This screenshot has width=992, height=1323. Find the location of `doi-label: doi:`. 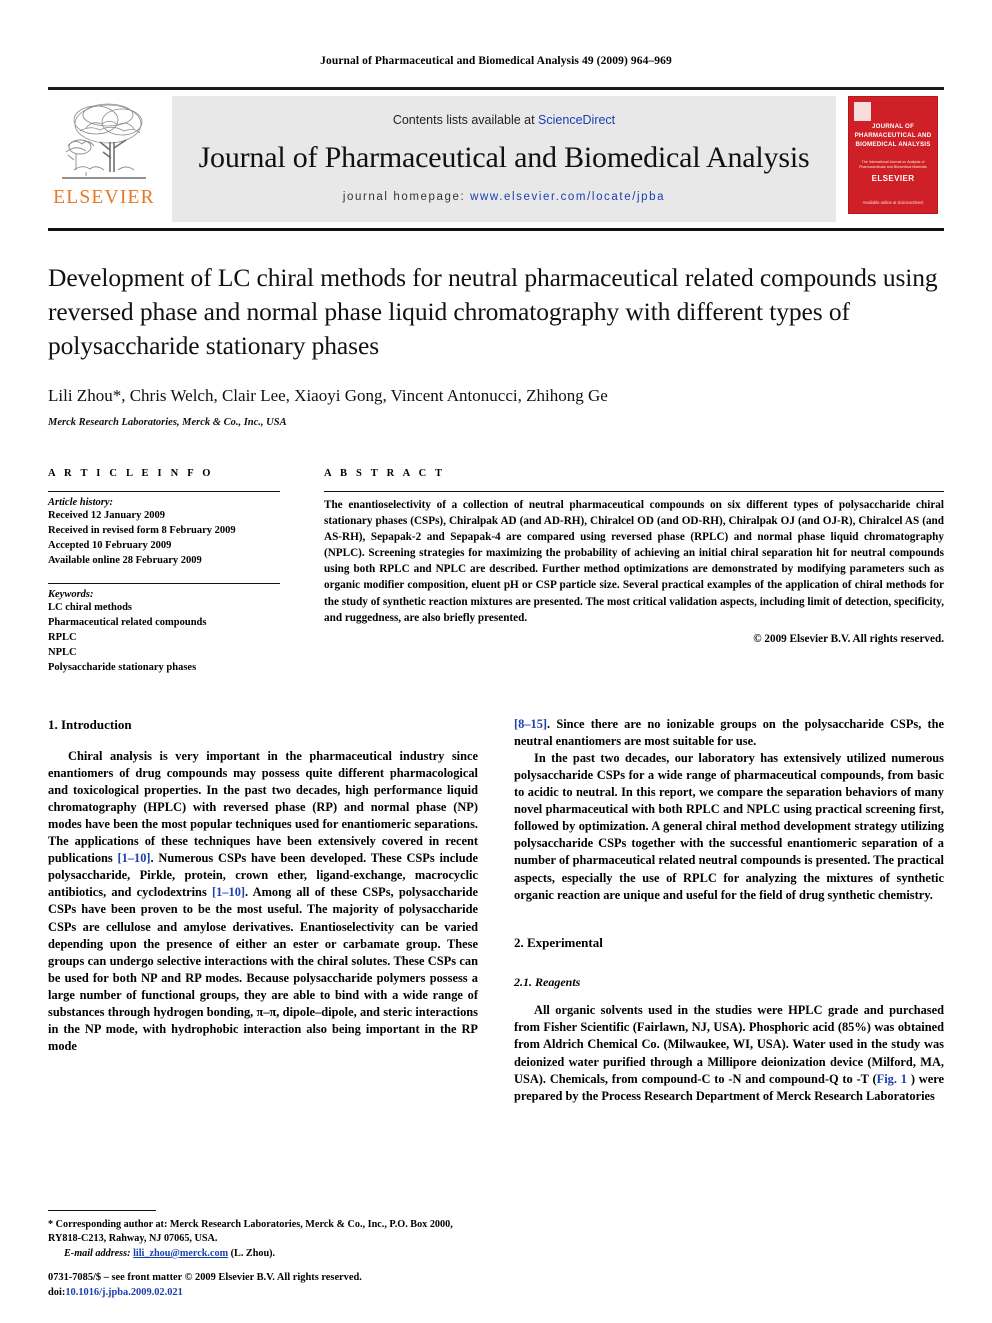

doi-label: doi: is located at coordinates (57, 1293).